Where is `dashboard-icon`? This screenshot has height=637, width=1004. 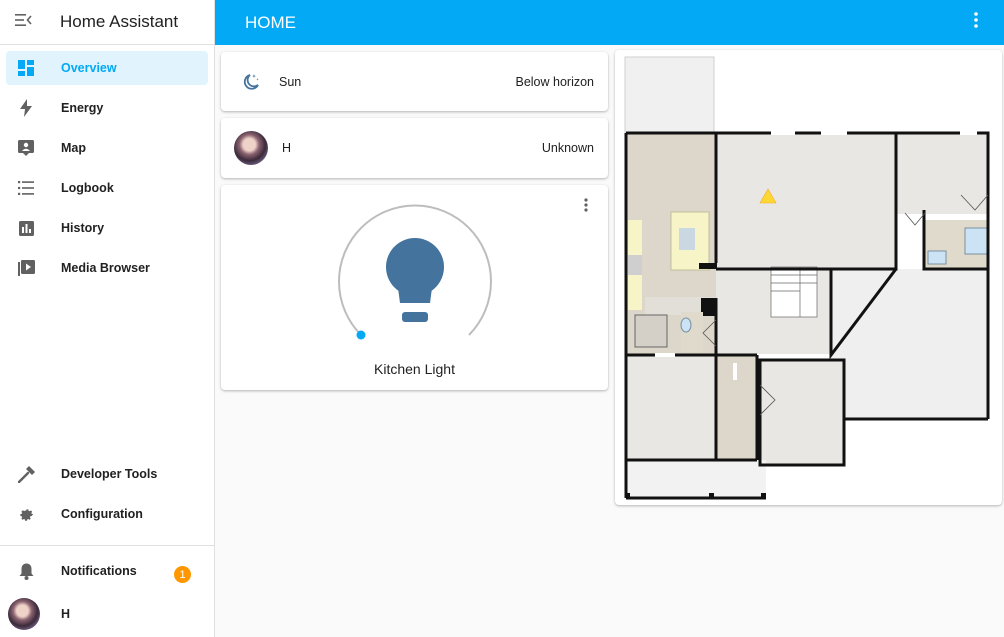
dashboard-icon is located at coordinates (26, 68).